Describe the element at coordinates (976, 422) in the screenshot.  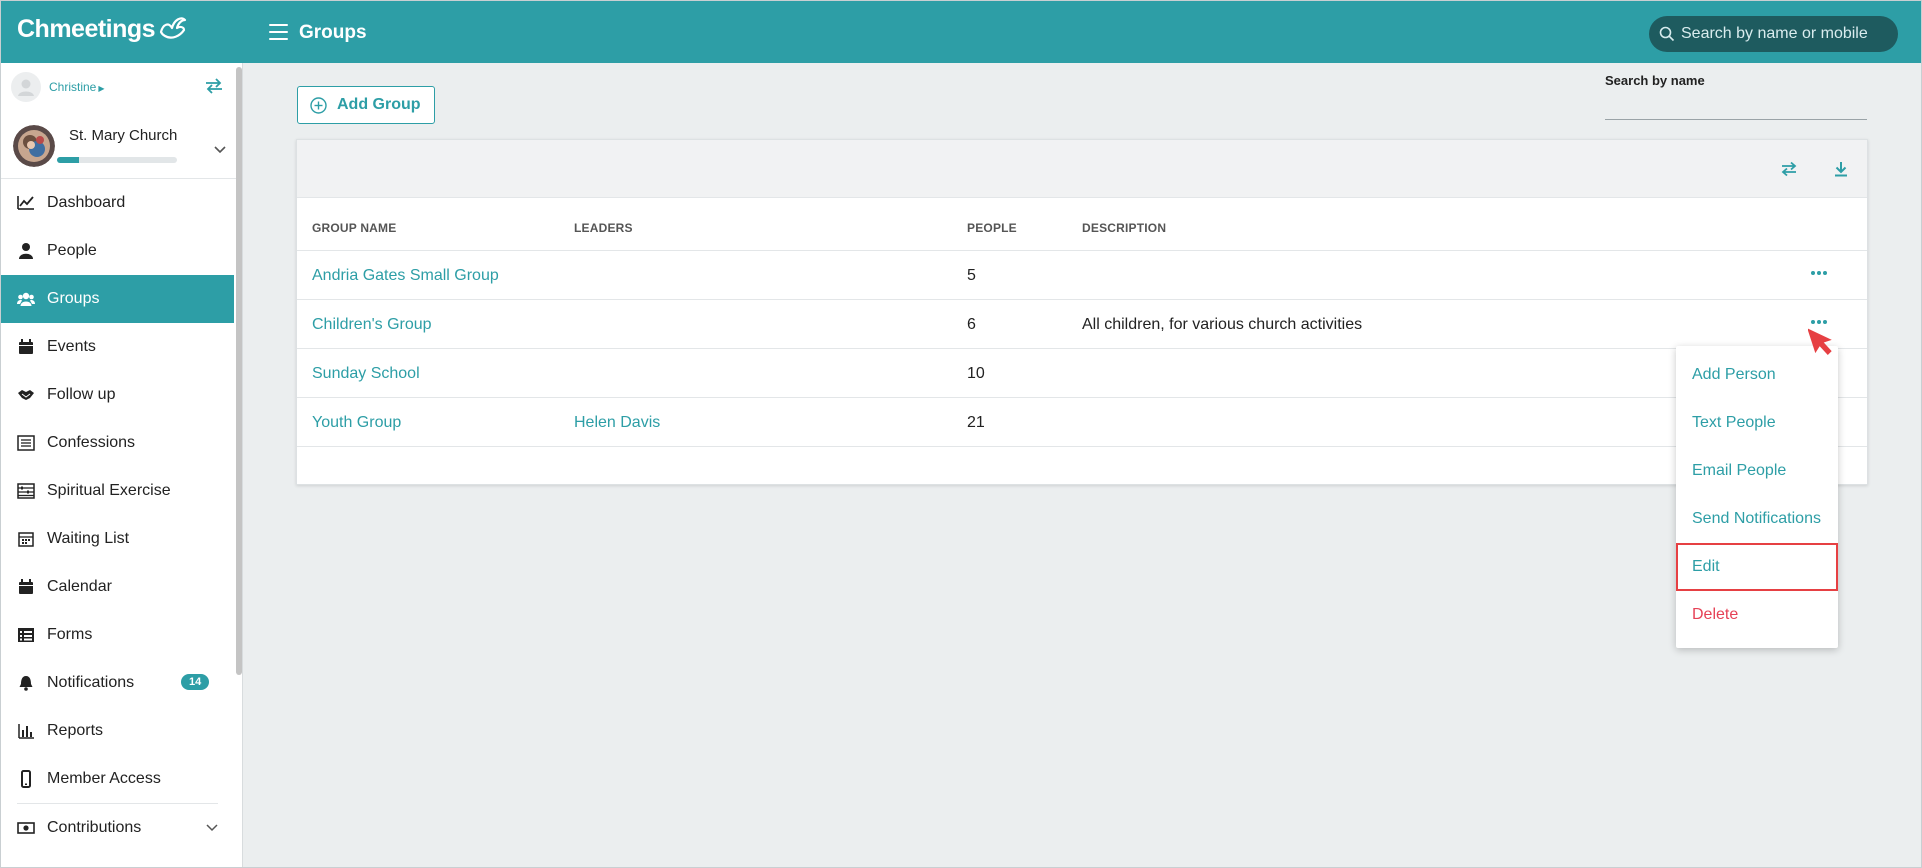
I see `people-count: 21` at that location.